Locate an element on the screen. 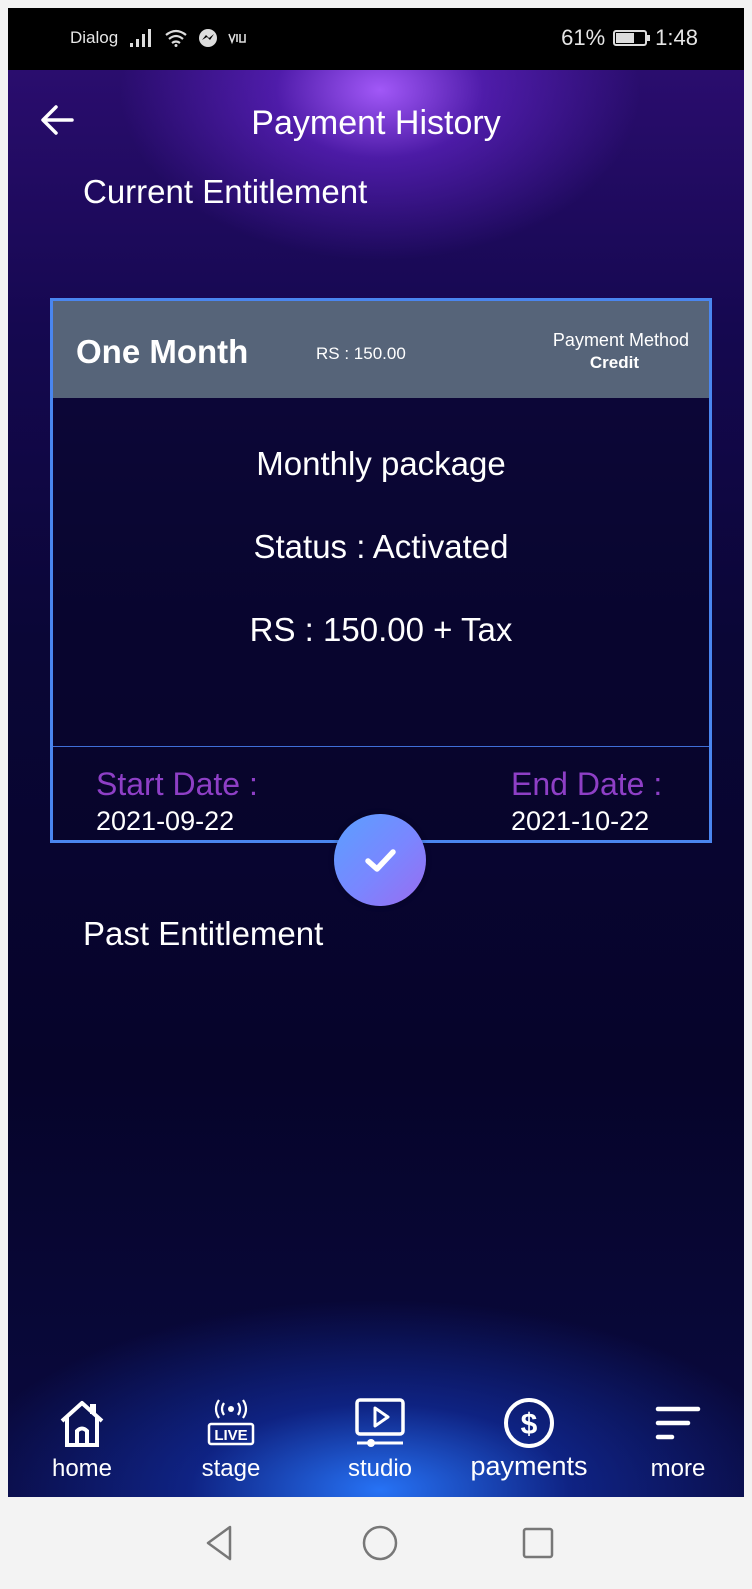 The image size is (752, 1589). payment-method-label: Payment Method is located at coordinates (620, 340).